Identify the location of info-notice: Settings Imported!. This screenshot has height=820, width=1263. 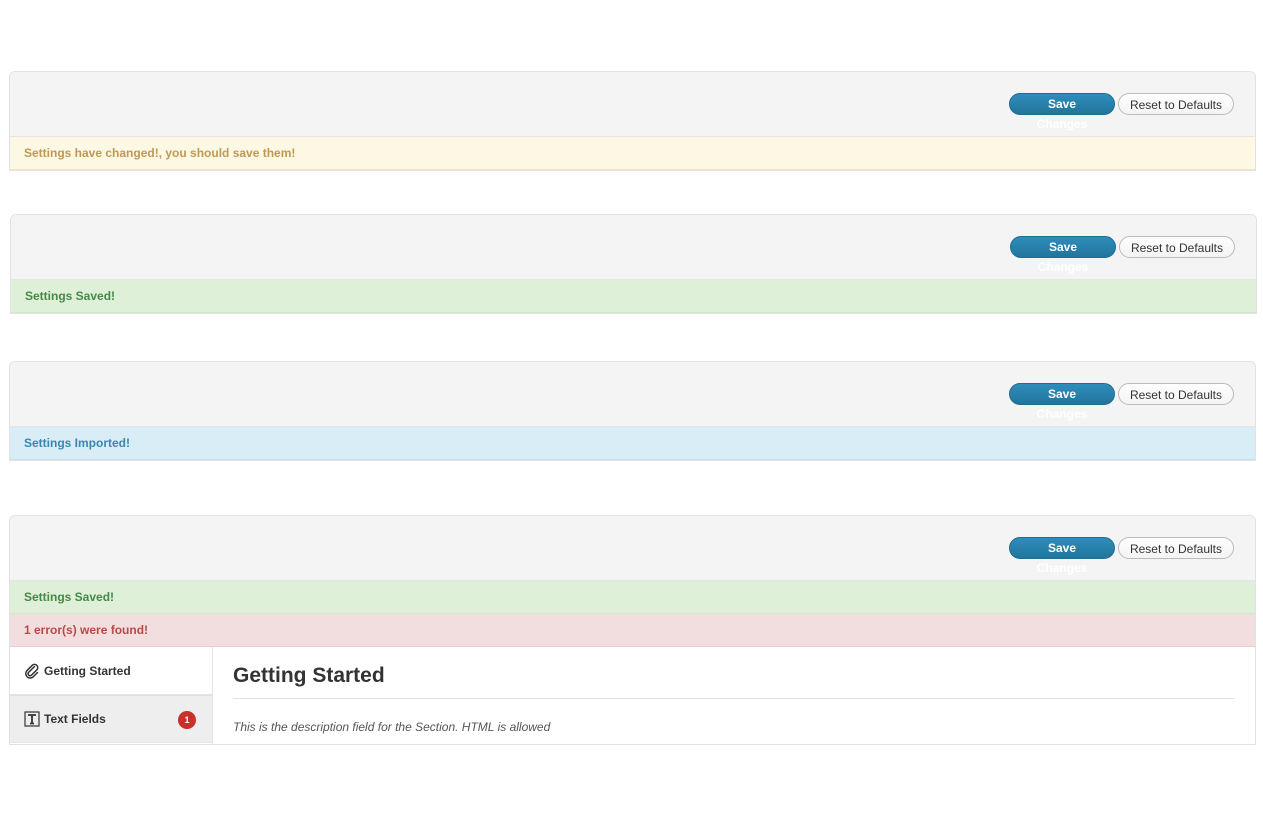
(632, 443).